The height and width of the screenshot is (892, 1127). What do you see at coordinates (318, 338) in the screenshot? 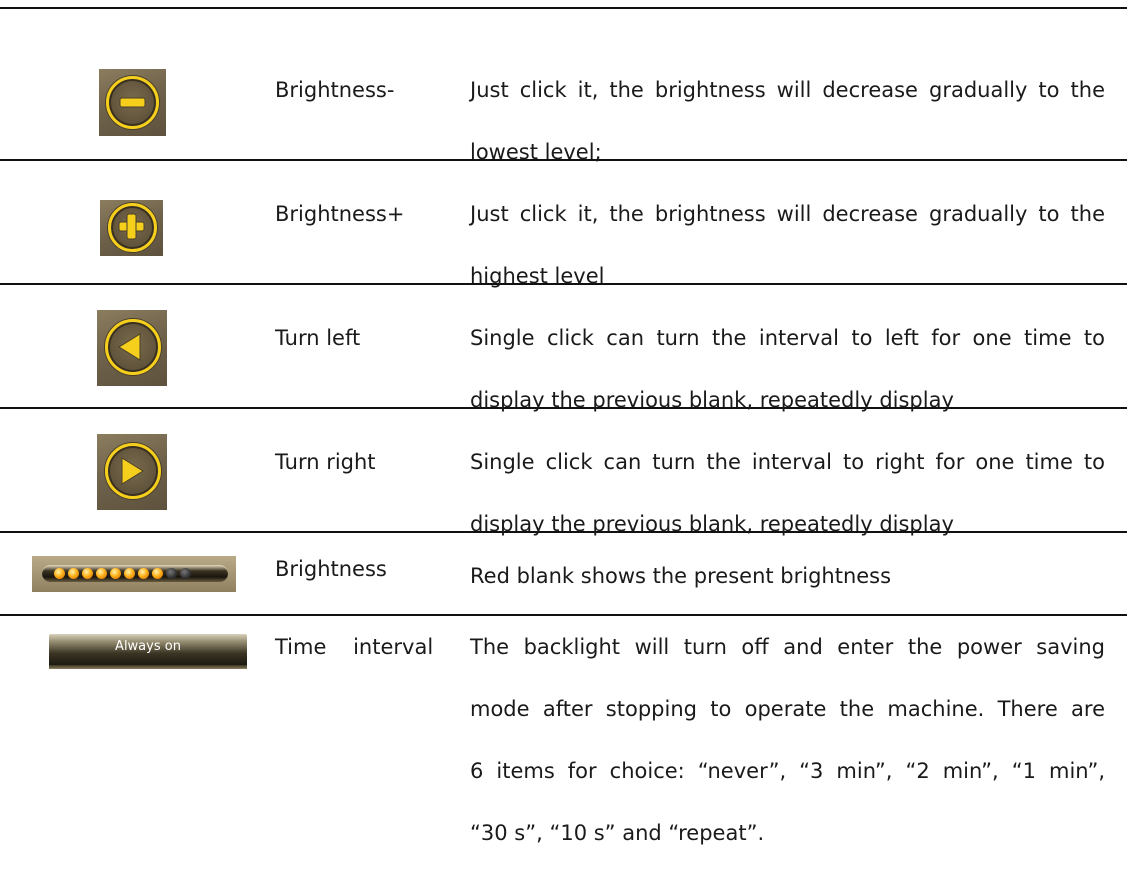
I see `function-name: Turn left` at bounding box center [318, 338].